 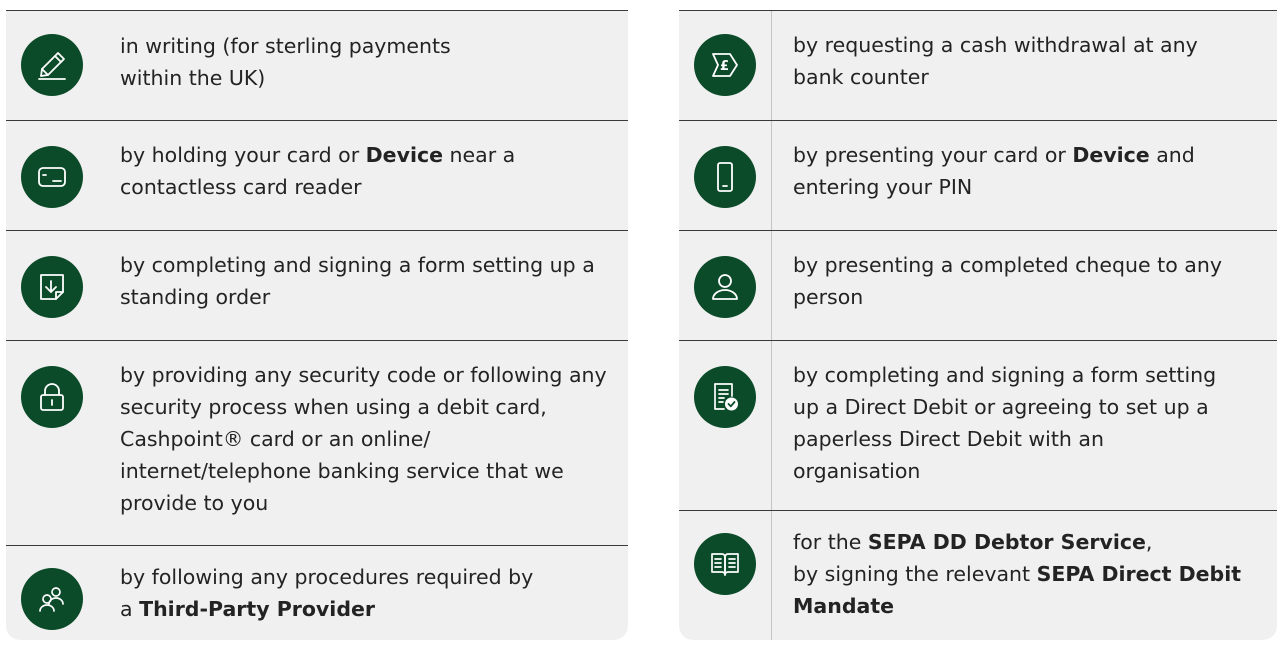 What do you see at coordinates (725, 564) in the screenshot?
I see `open-book-icon` at bounding box center [725, 564].